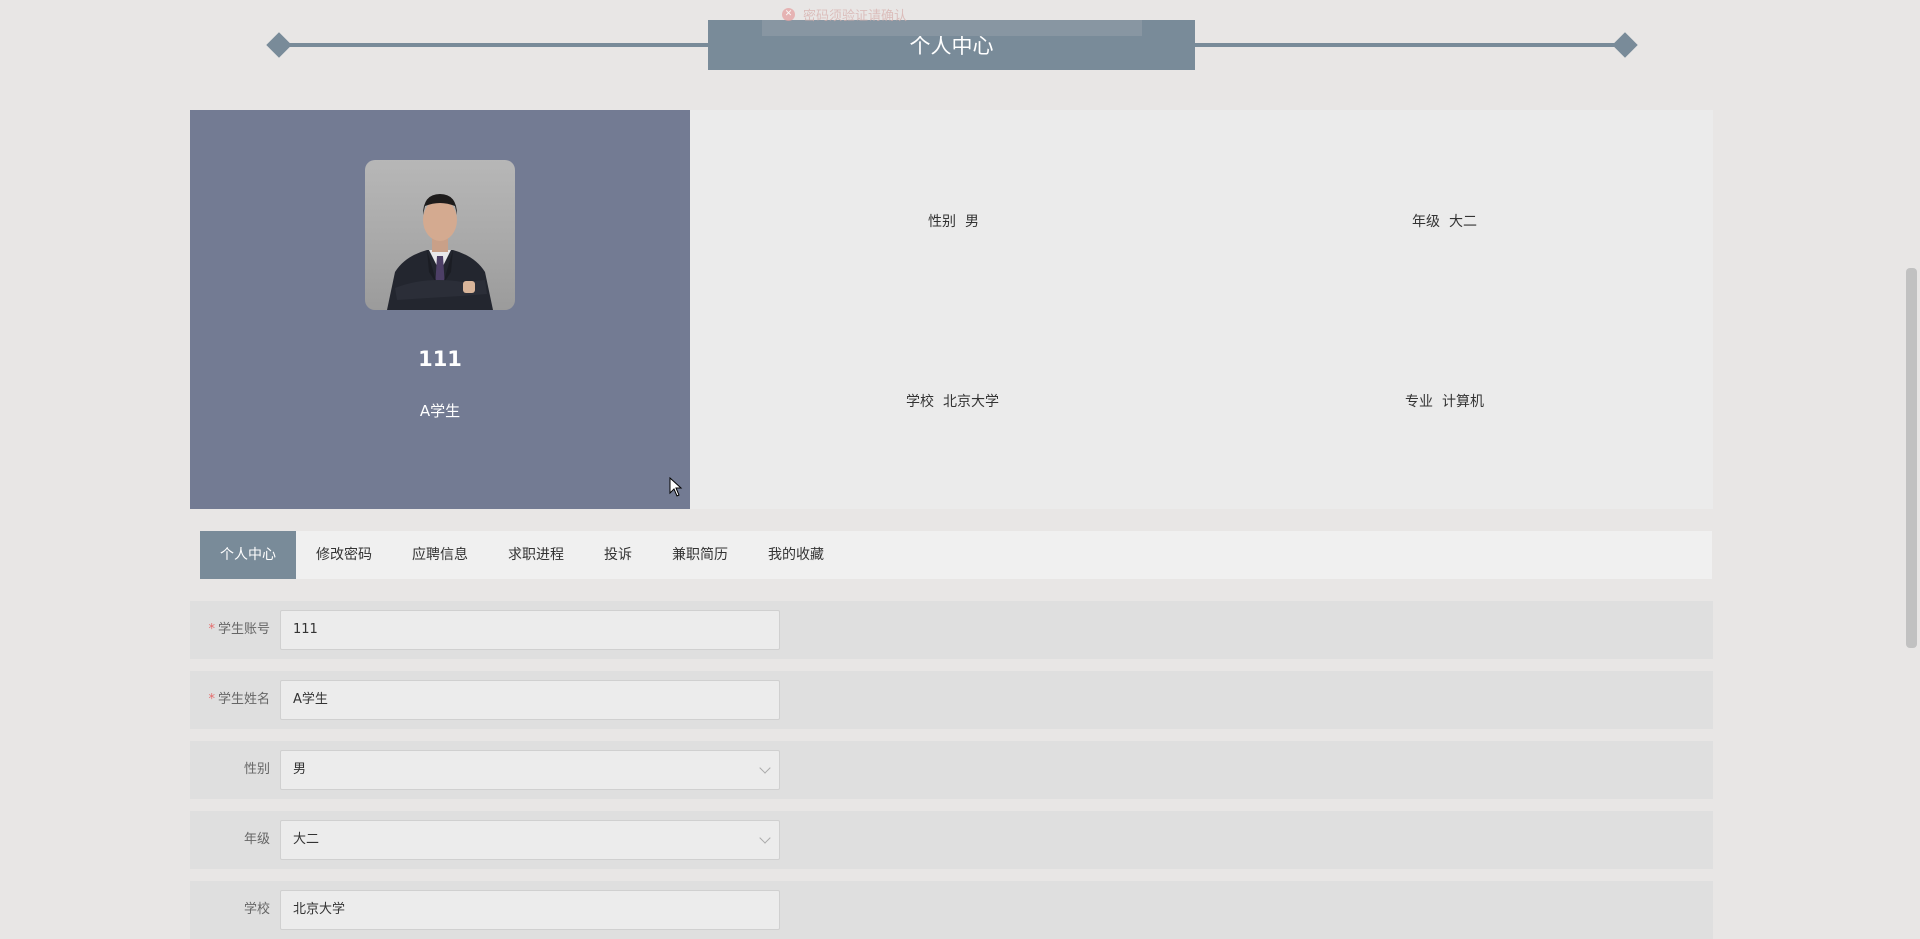 The height and width of the screenshot is (939, 1920). I want to click on name-input: A学生, so click(530, 700).